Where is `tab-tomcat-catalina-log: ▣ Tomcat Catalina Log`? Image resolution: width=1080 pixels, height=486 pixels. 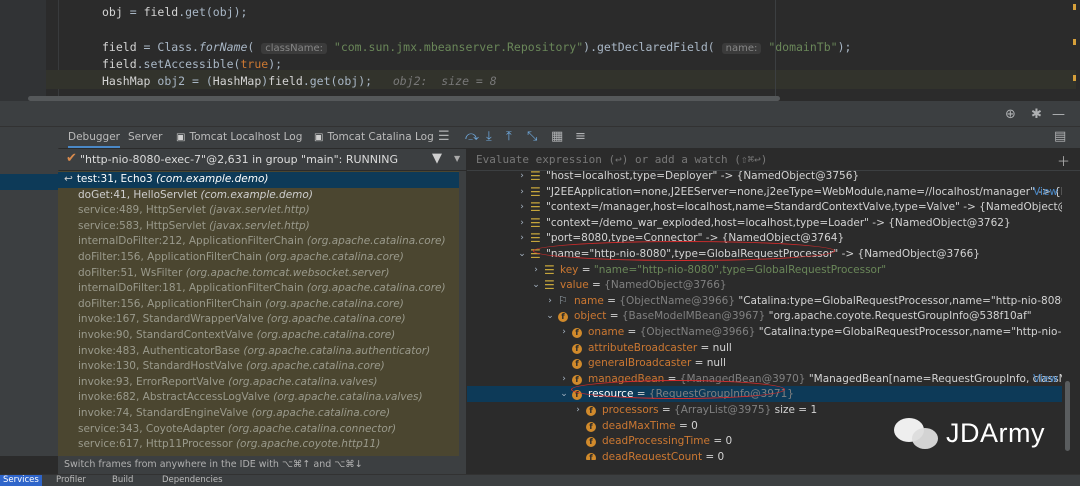 tab-tomcat-catalina-log: ▣ Tomcat Catalina Log is located at coordinates (374, 137).